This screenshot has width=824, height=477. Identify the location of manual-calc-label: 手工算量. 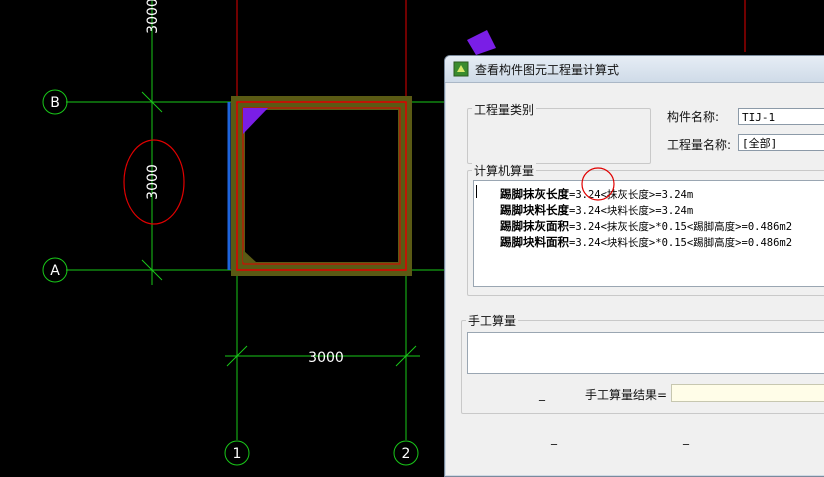
(492, 320).